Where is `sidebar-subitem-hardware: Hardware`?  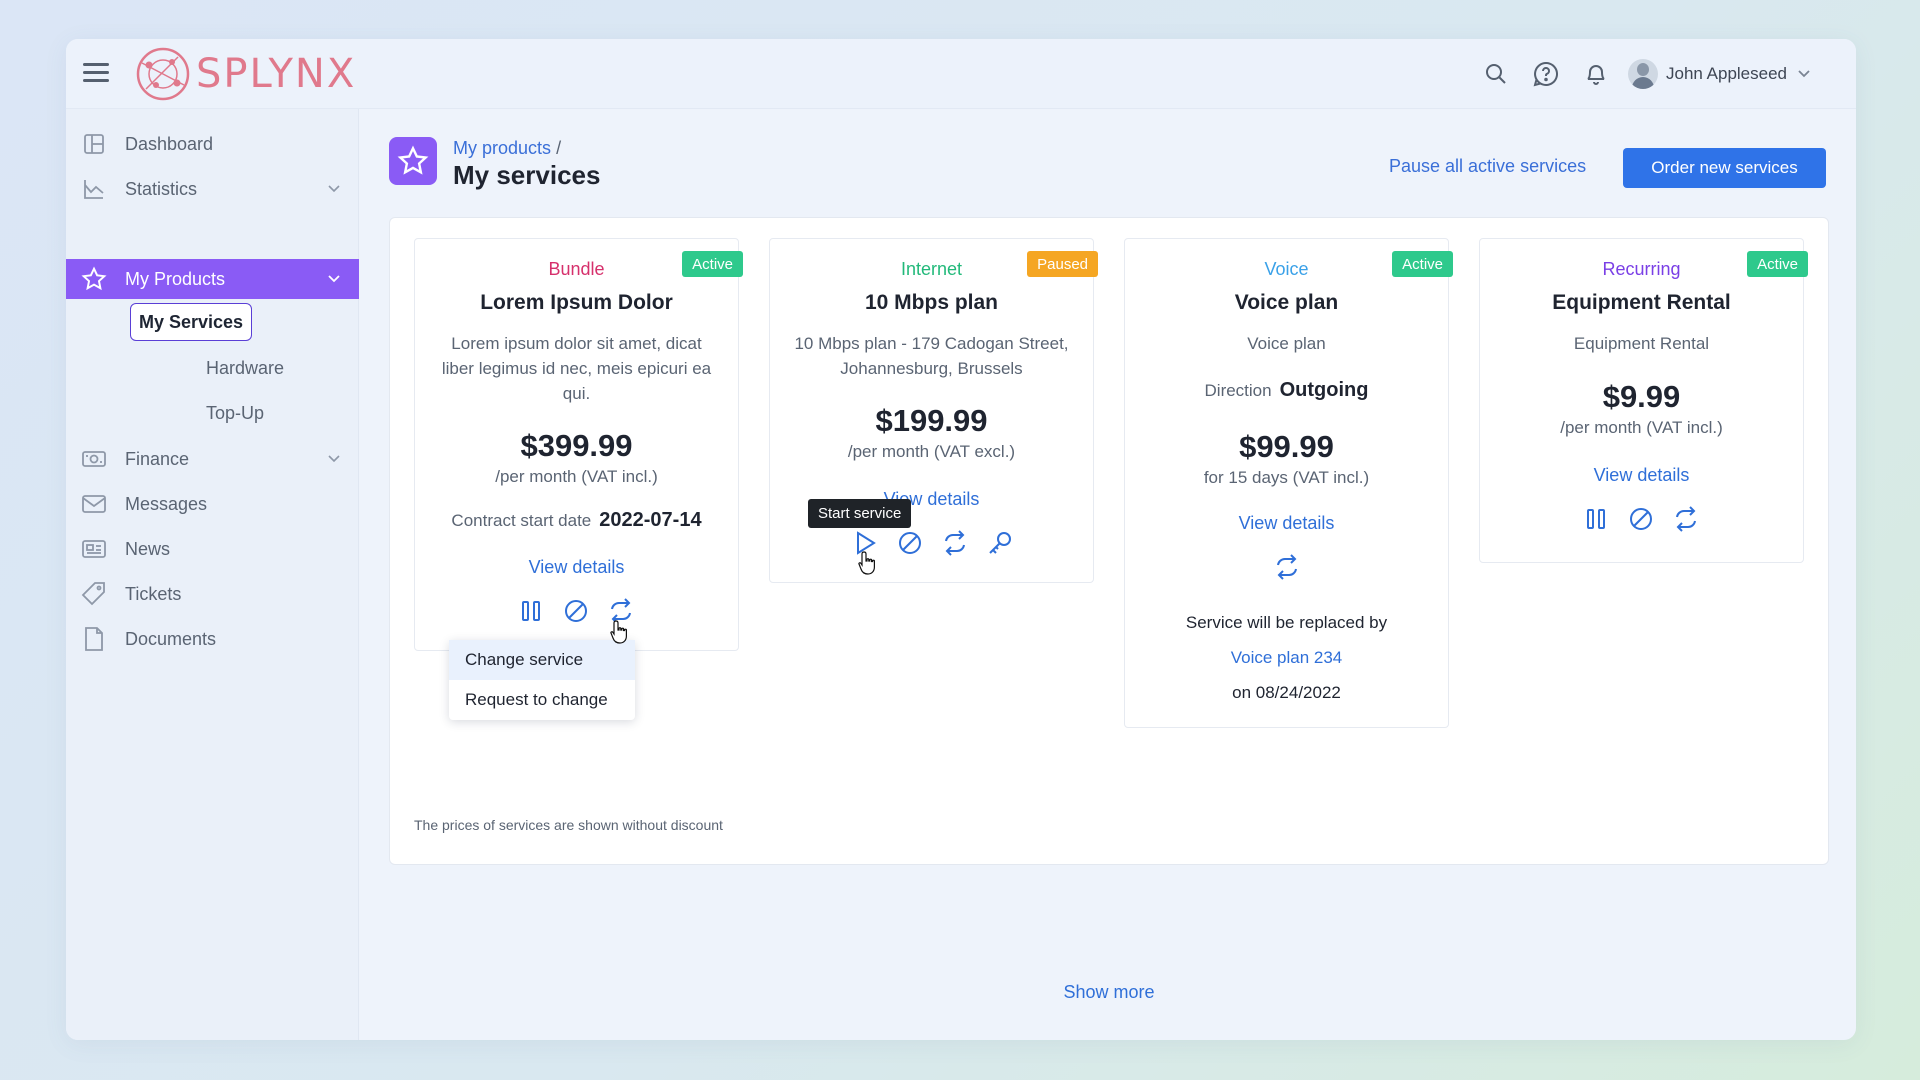 sidebar-subitem-hardware: Hardware is located at coordinates (245, 368).